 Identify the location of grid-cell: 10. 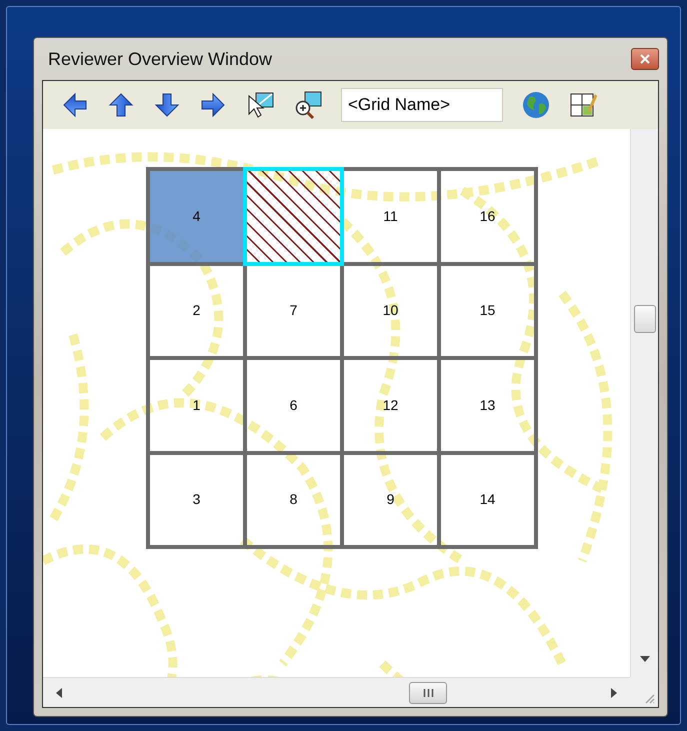
(390, 311).